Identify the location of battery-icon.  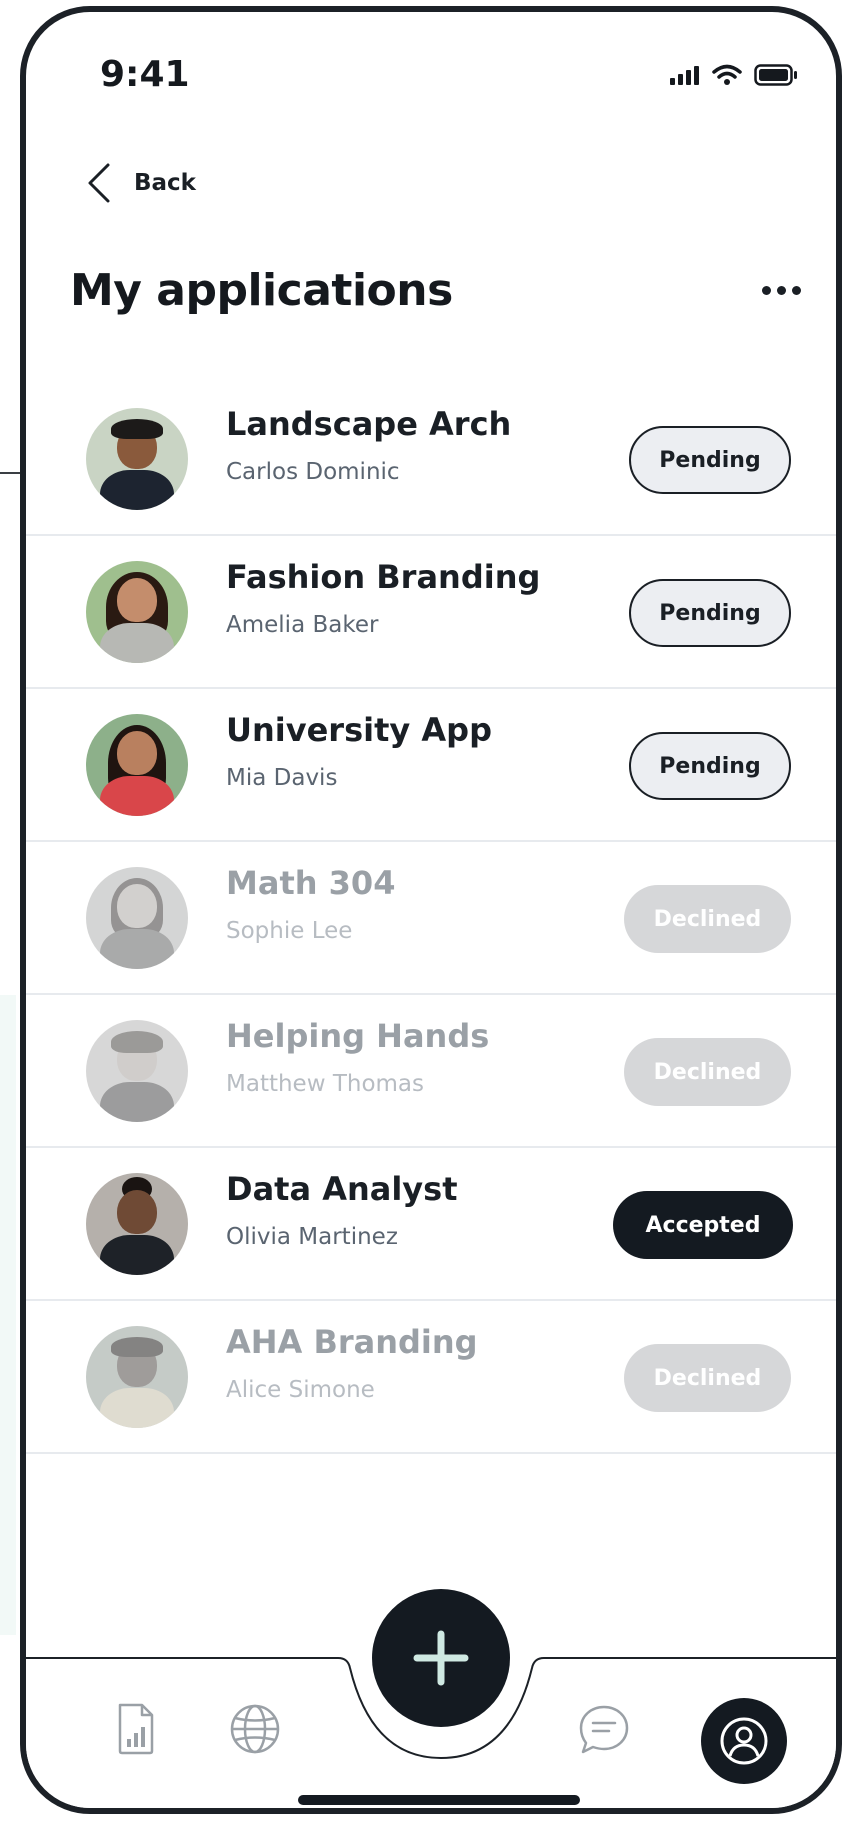
(775, 75).